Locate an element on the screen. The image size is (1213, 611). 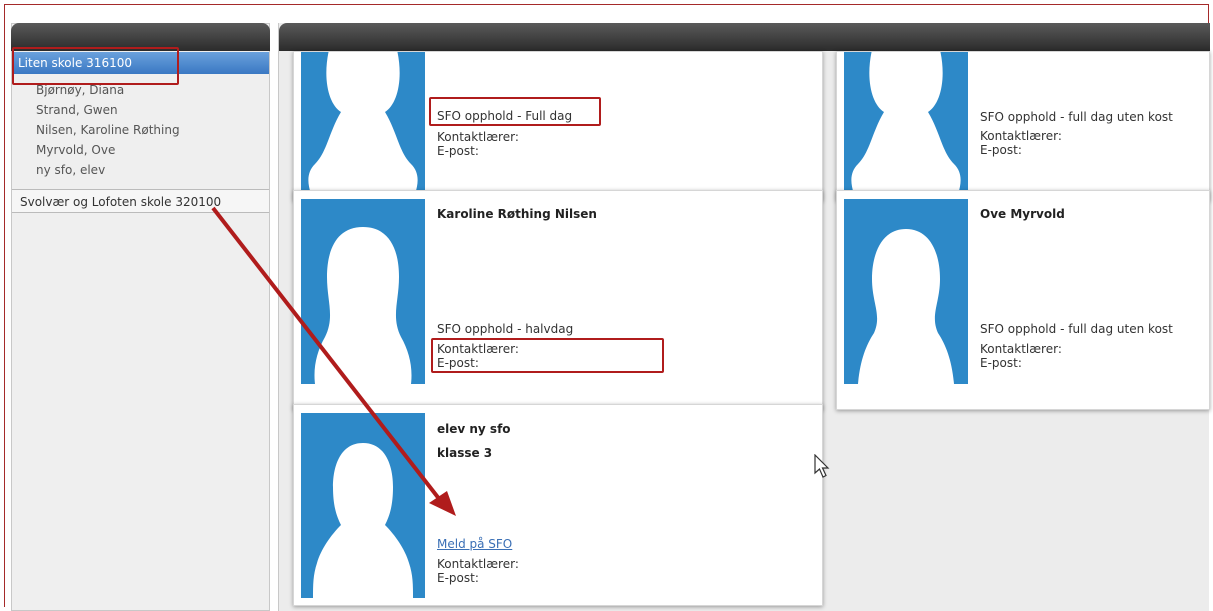
student-item: Nilsen, Karoline Røthing is located at coordinates (140, 130).